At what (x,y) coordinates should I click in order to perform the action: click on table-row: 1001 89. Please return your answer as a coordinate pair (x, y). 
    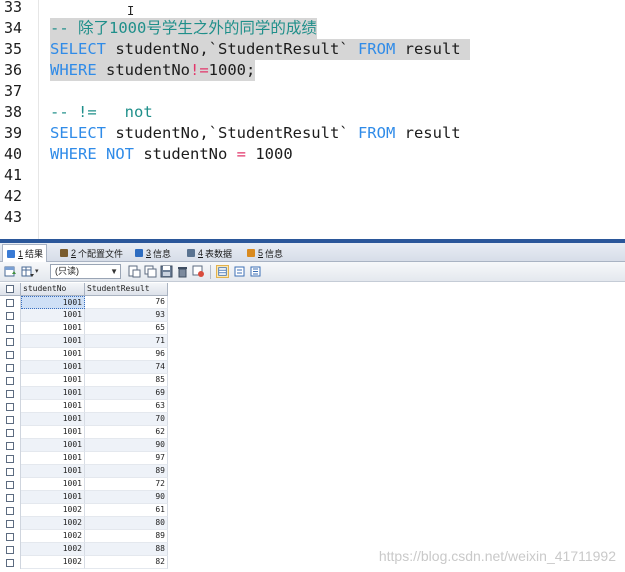
    Looking at the image, I should click on (84, 471).